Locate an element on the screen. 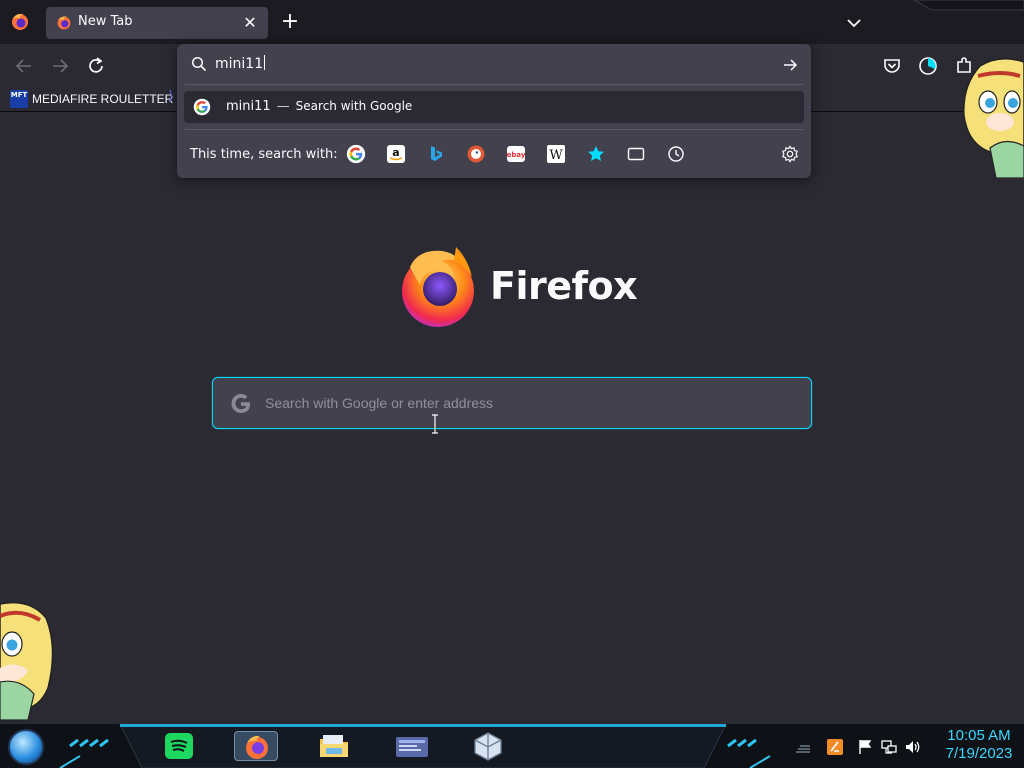  duckduckgo-icon is located at coordinates (476, 154).